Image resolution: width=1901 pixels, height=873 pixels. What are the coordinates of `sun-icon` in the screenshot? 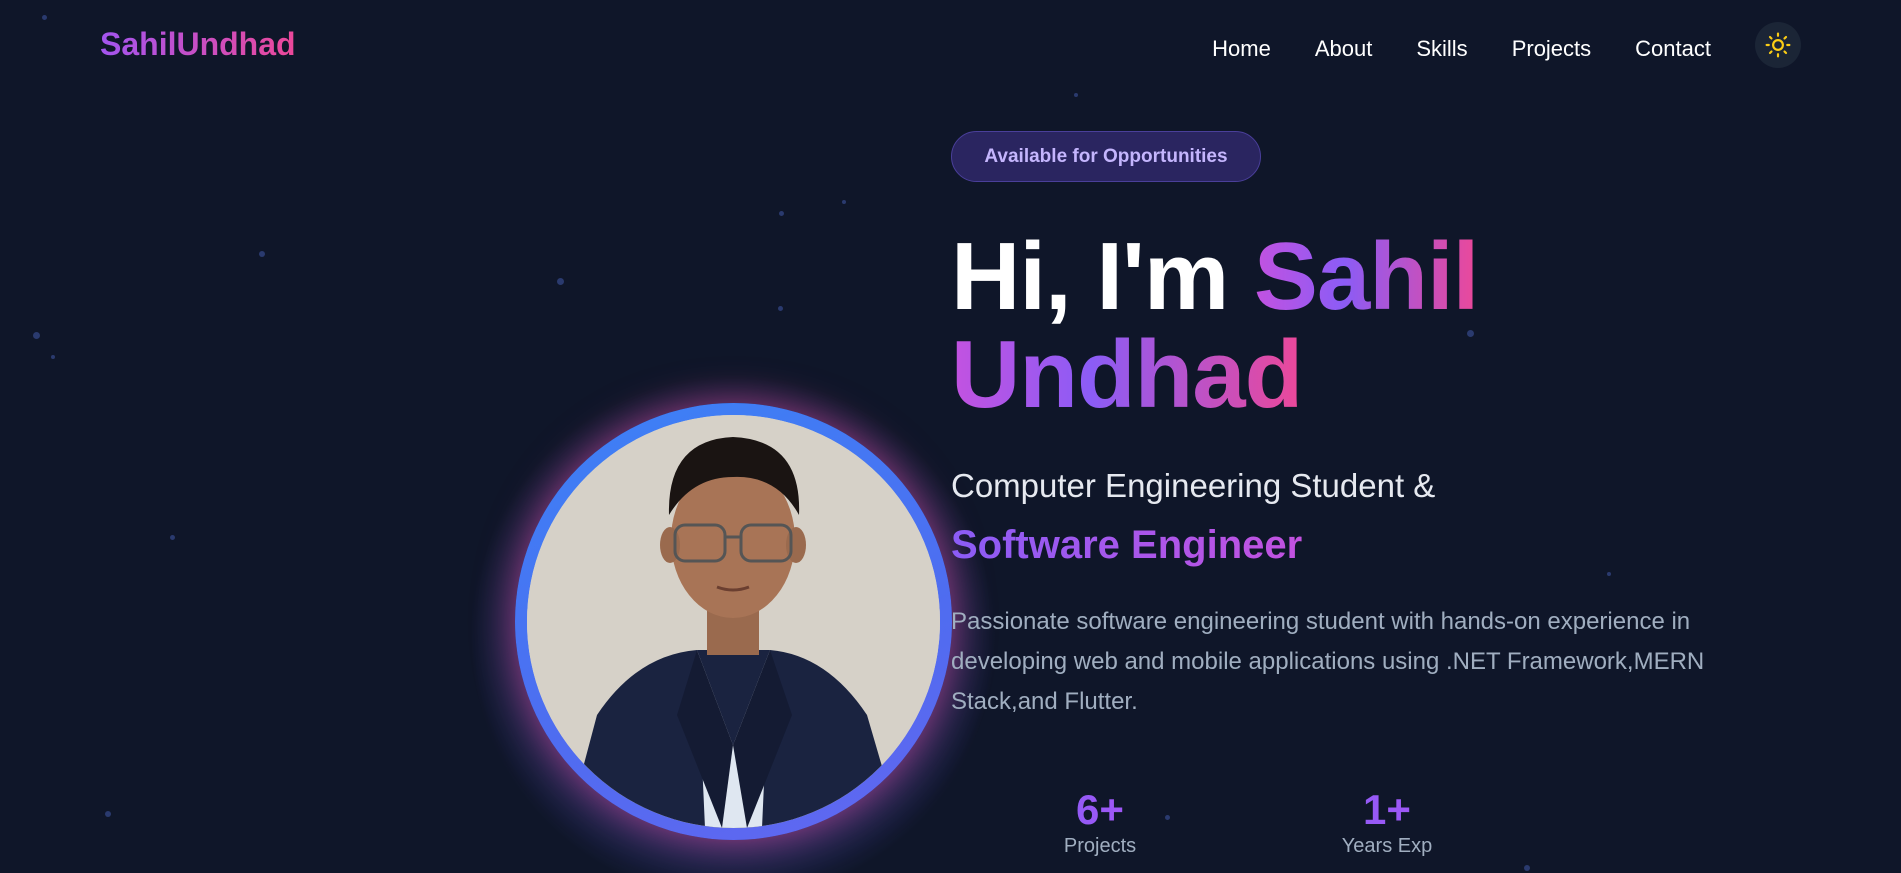 It's located at (1778, 45).